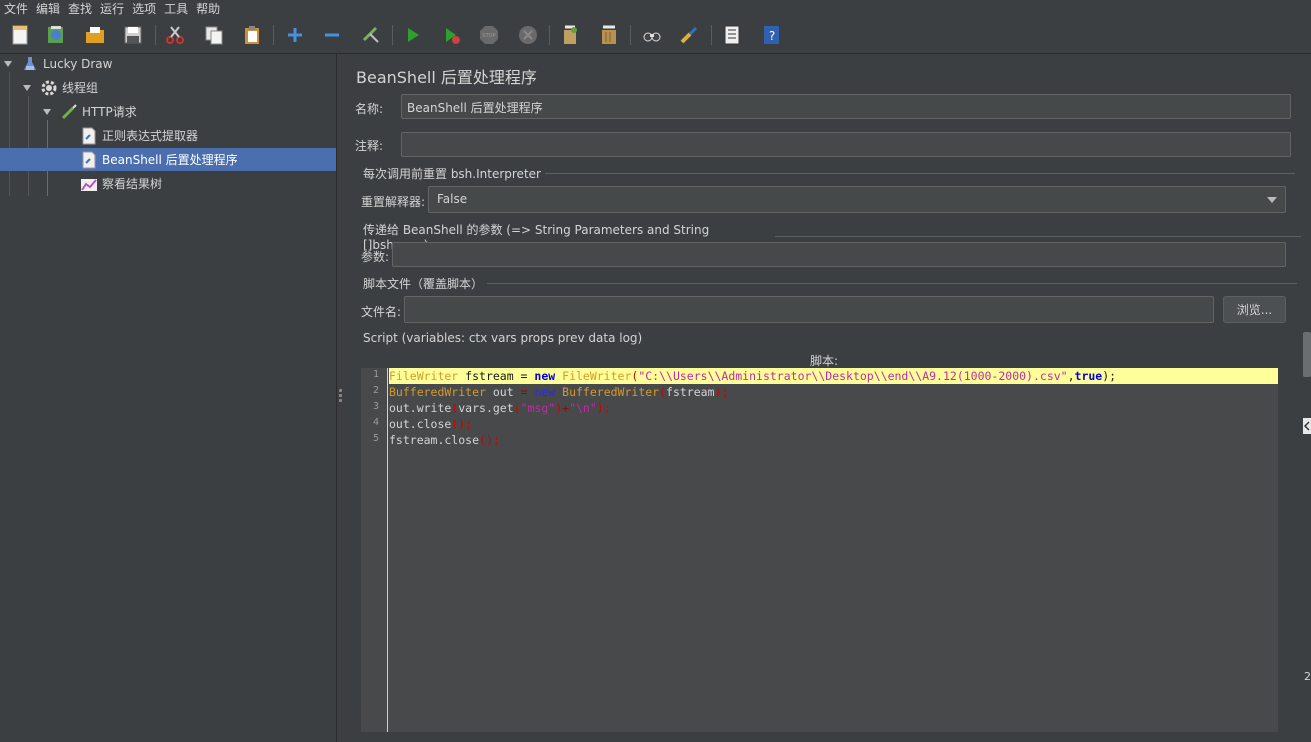  I want to click on function-helper-icon, so click(732, 35).